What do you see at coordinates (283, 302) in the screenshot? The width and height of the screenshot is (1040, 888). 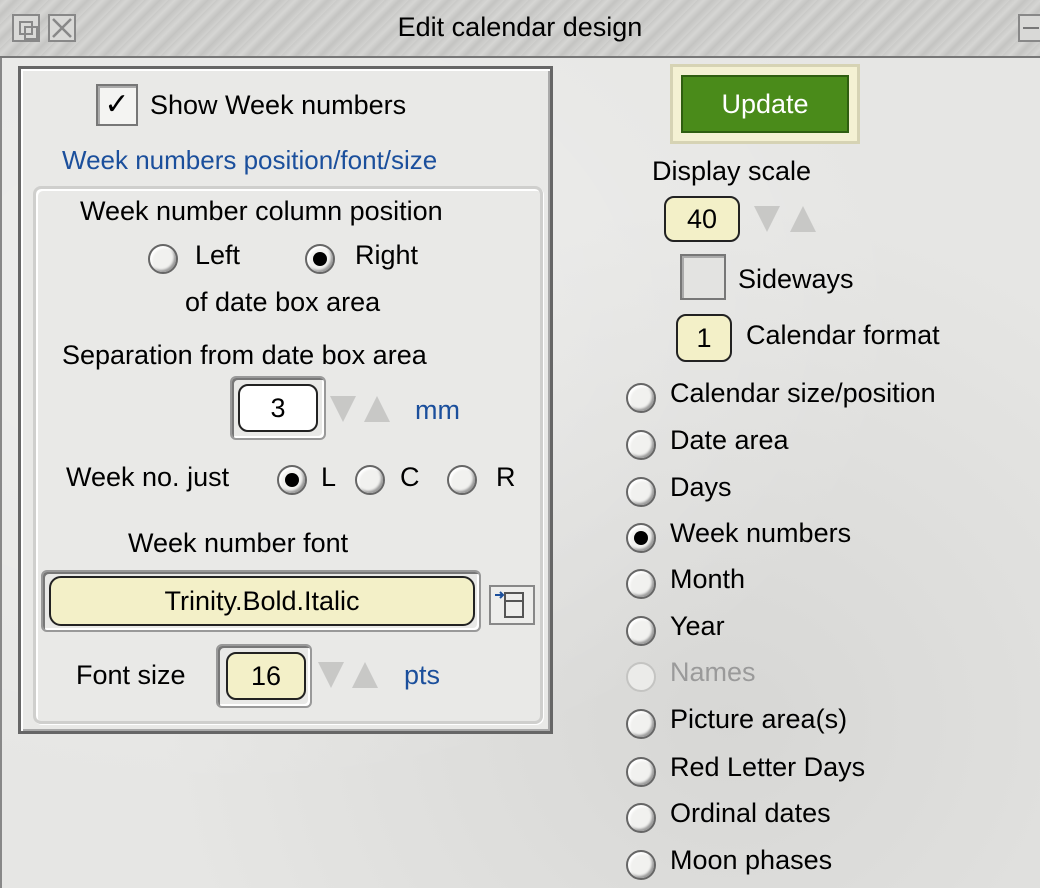 I see `date-box-area-label: of date box area` at bounding box center [283, 302].